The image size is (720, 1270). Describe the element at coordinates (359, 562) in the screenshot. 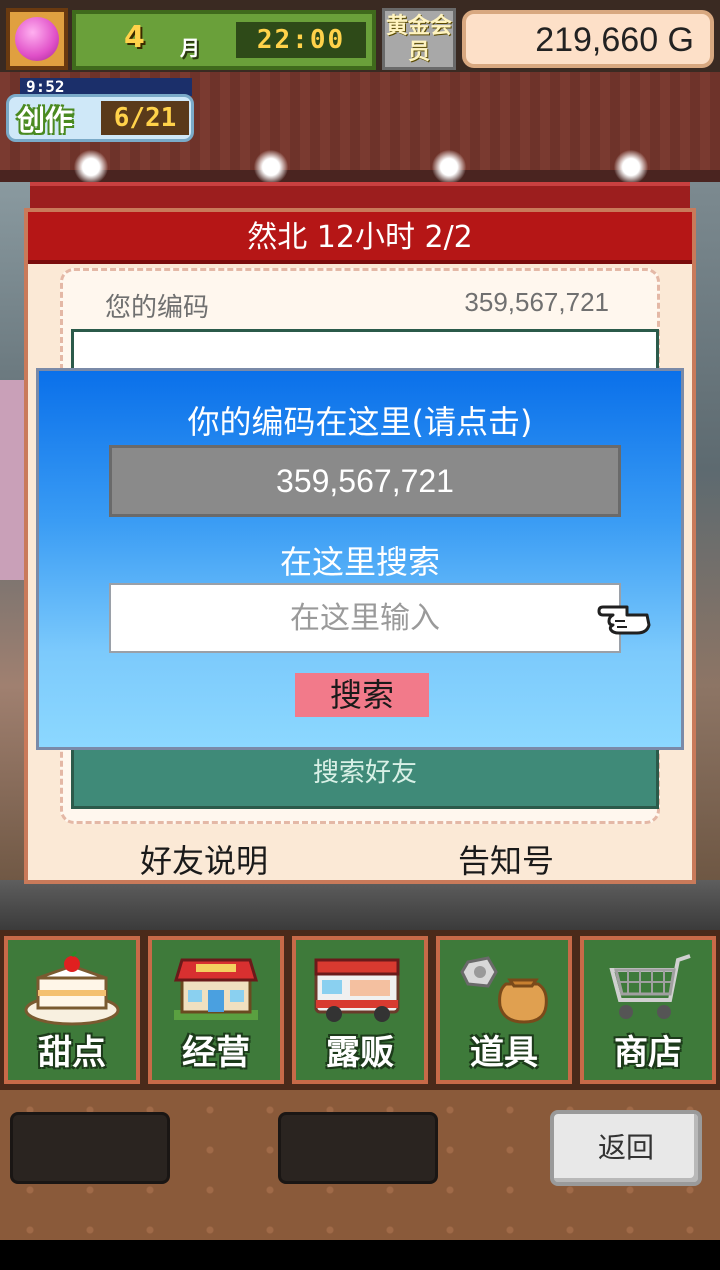

I see `search-label: 在这里搜索` at that location.